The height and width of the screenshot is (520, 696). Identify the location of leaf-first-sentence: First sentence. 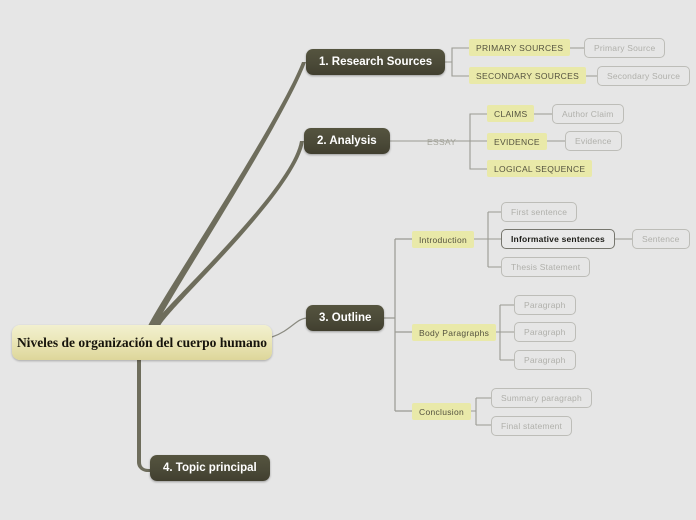
(539, 212).